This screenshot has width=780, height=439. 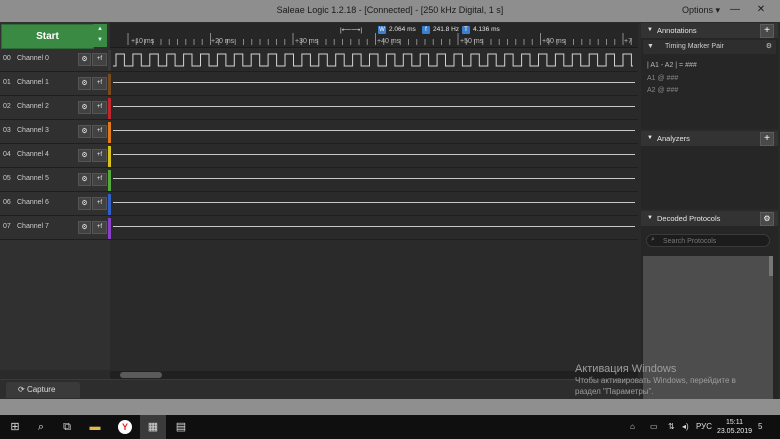 I want to click on channel-name: Channel 4, so click(x=33, y=154).